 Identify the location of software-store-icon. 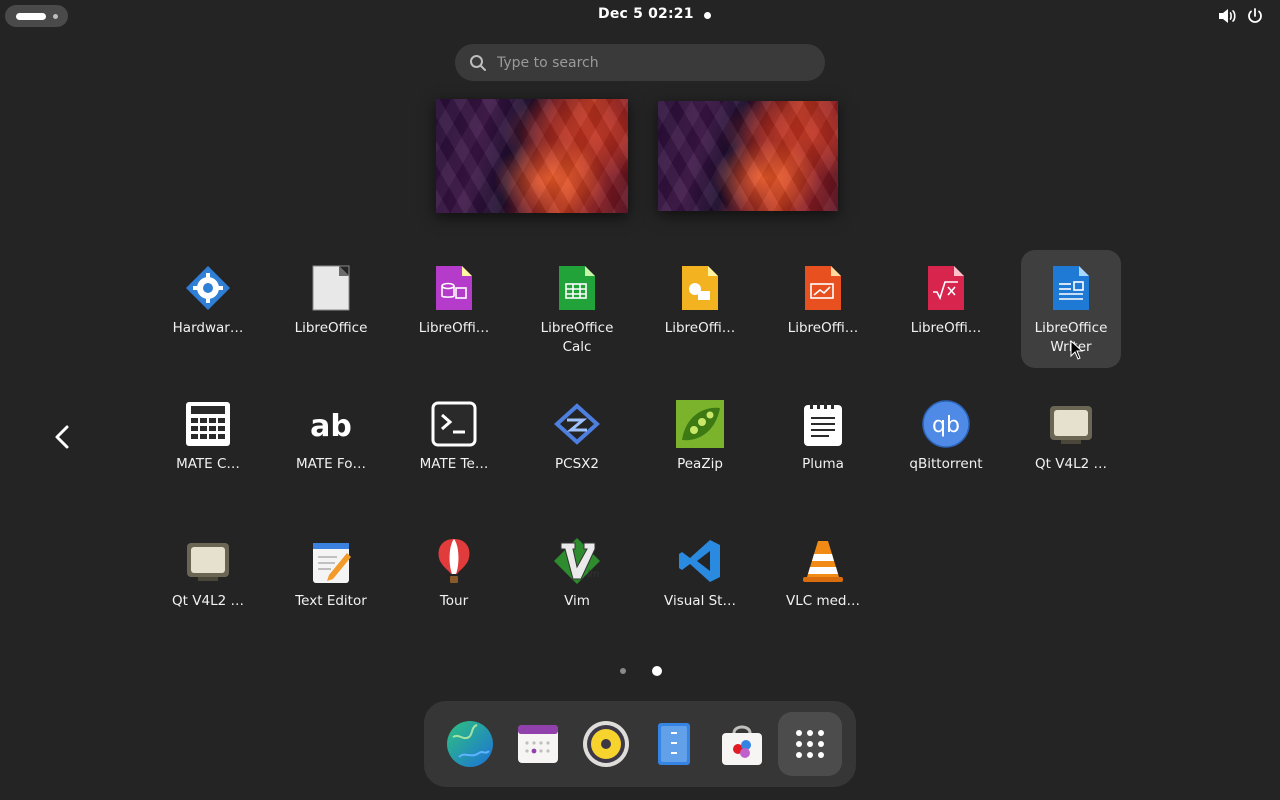
(742, 744).